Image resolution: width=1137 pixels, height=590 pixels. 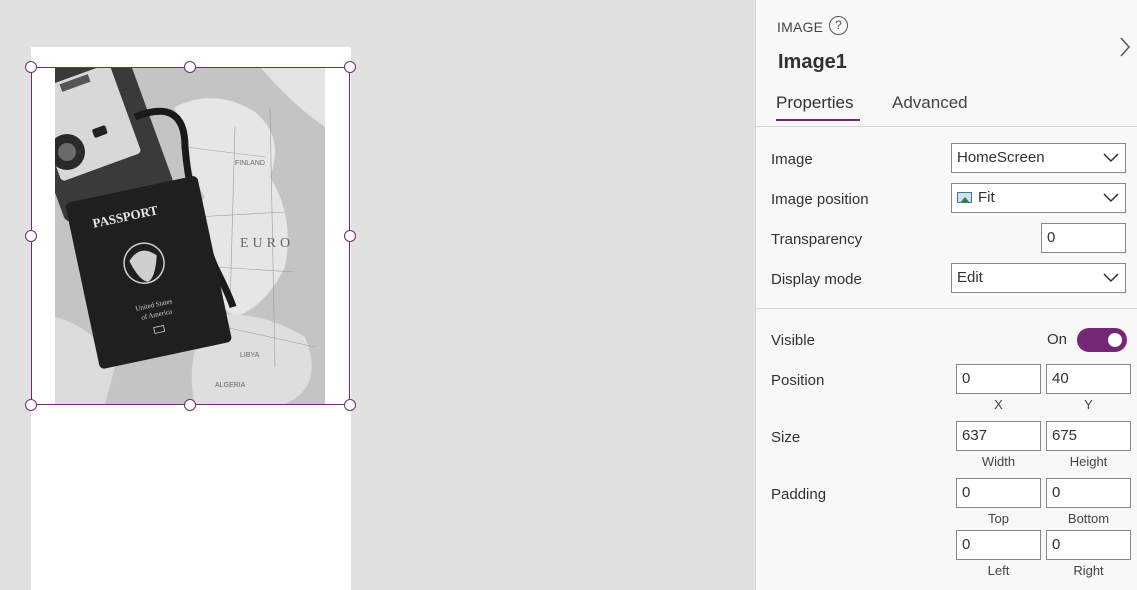 I want to click on position-x-caption: X, so click(x=998, y=404).